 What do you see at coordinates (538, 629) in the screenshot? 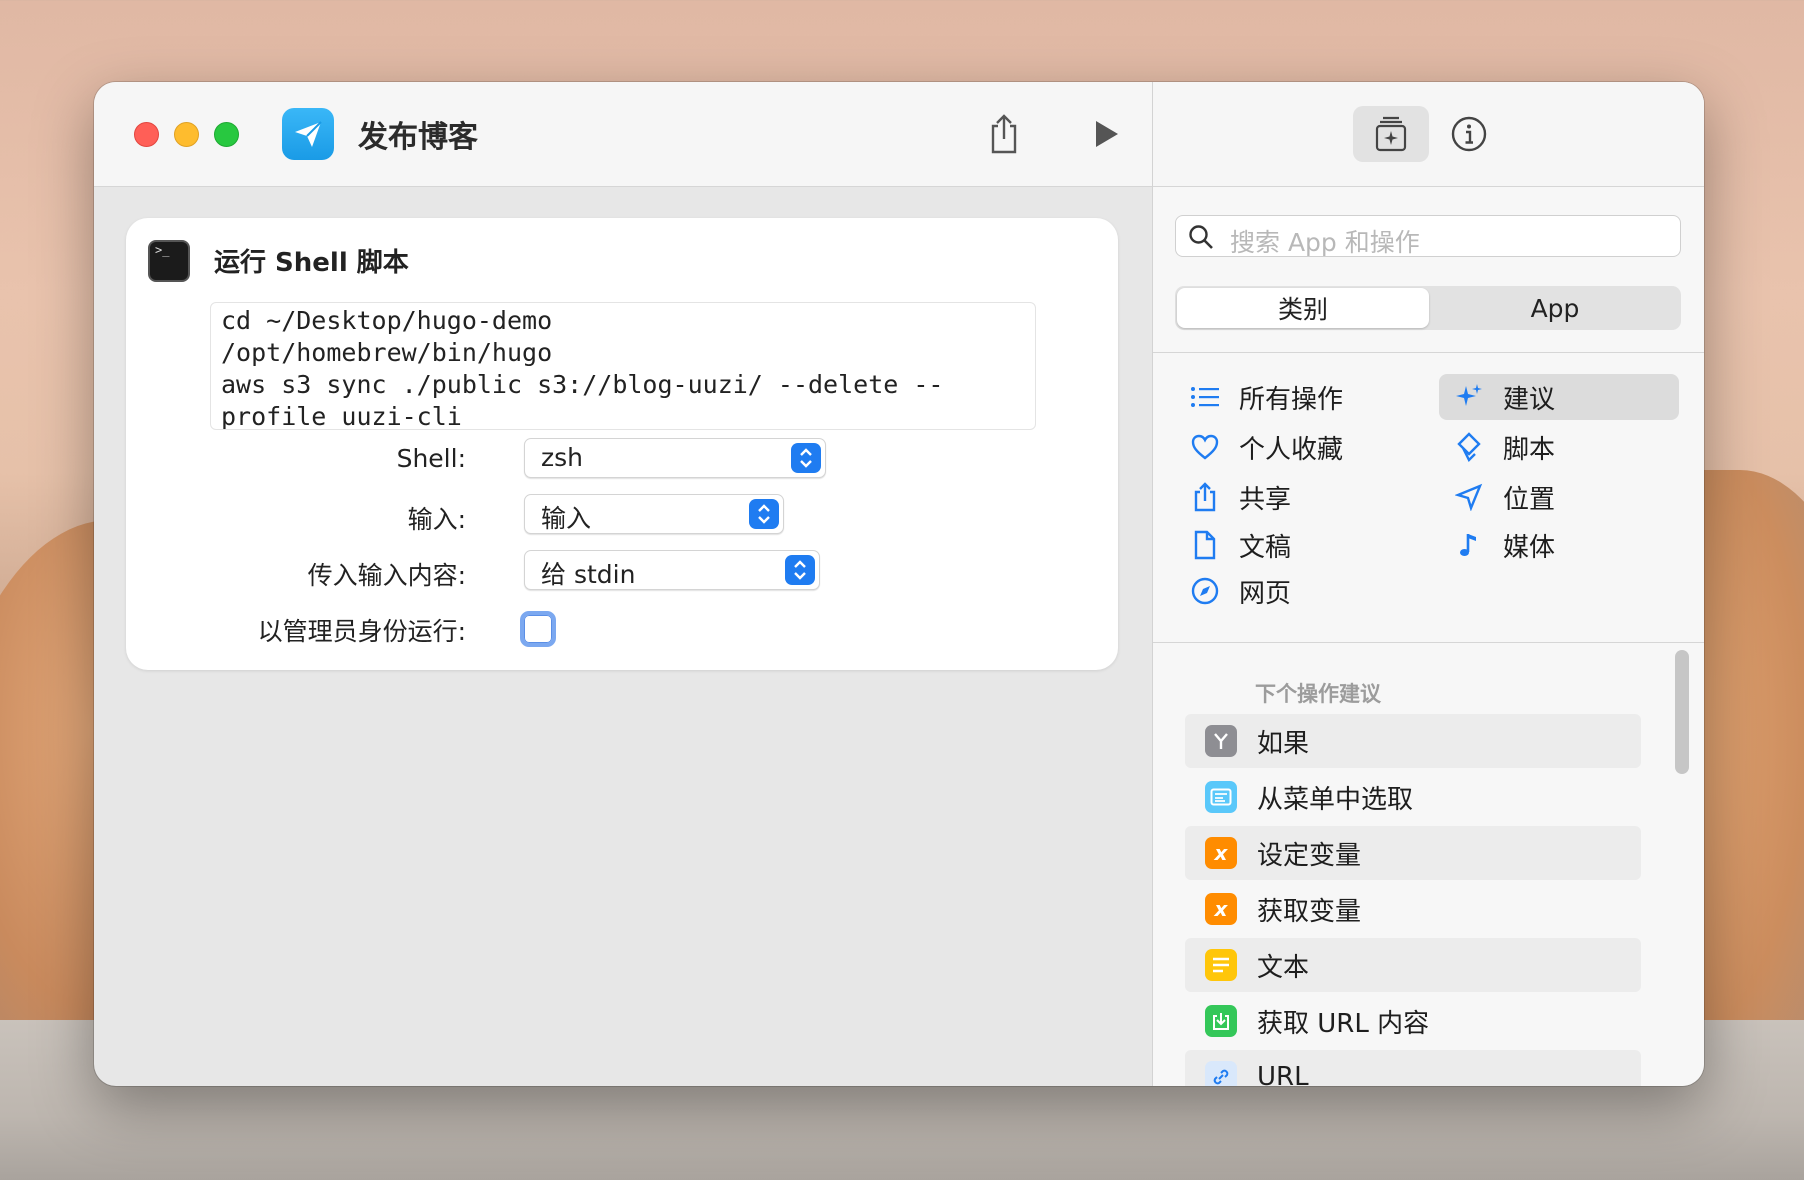
I see `run-as-admin-checkbox` at bounding box center [538, 629].